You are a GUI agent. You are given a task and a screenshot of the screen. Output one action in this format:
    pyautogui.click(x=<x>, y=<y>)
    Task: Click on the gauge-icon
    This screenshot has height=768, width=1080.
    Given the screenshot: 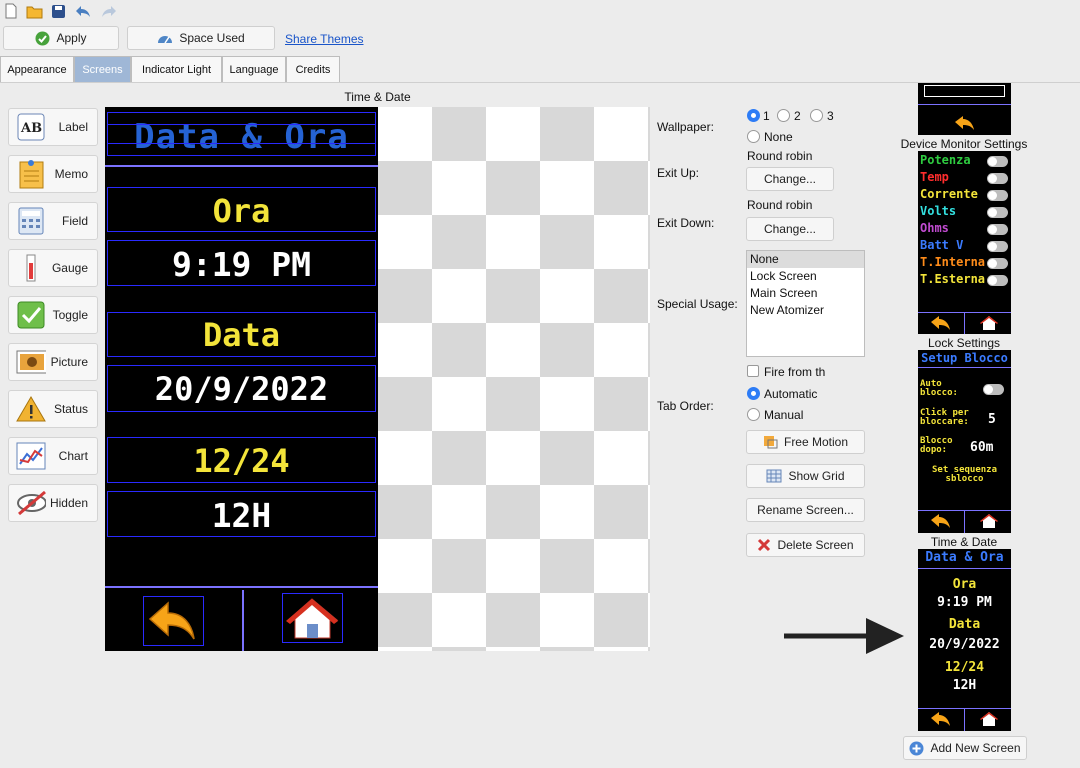 What is the action you would take?
    pyautogui.click(x=165, y=40)
    